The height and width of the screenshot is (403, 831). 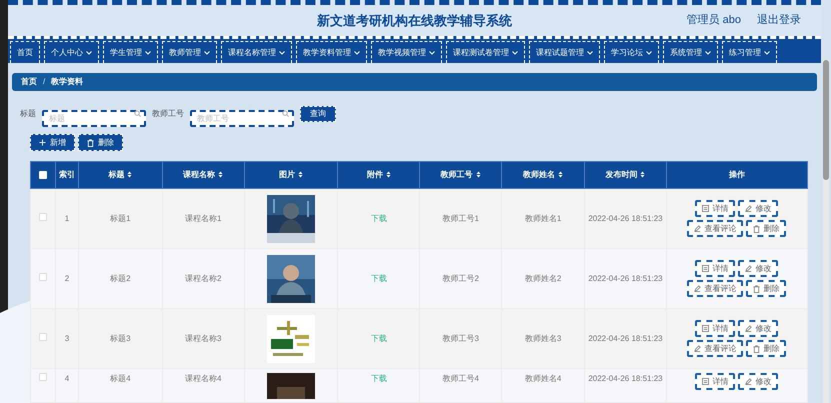 What do you see at coordinates (460, 278) in the screenshot?
I see `table-cell: 教师工号2` at bounding box center [460, 278].